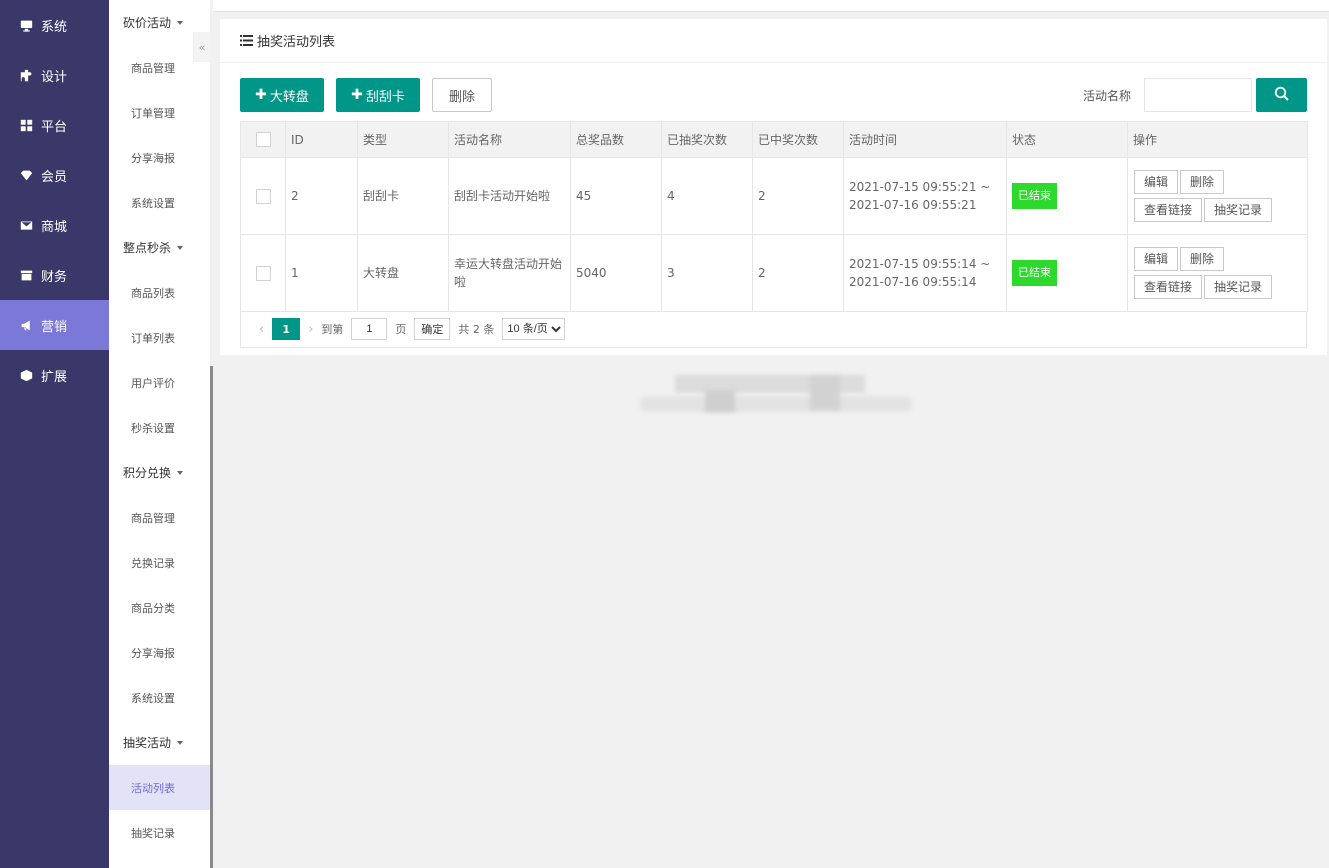 Image resolution: width=1329 pixels, height=868 pixels. Describe the element at coordinates (1067, 273) in the screenshot. I see `cell-status: 已结束` at that location.